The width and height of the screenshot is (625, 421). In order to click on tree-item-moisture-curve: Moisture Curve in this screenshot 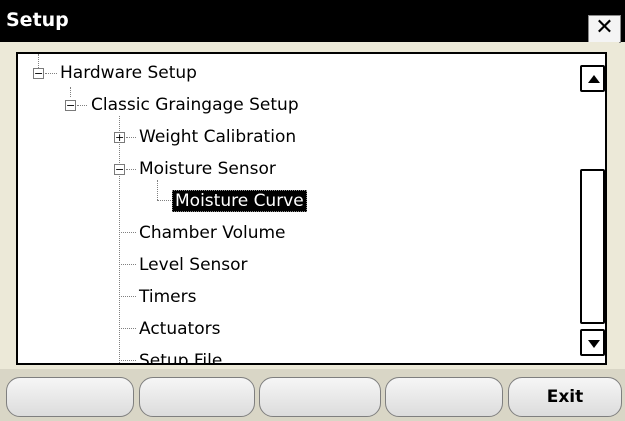, I will do `click(239, 202)`.